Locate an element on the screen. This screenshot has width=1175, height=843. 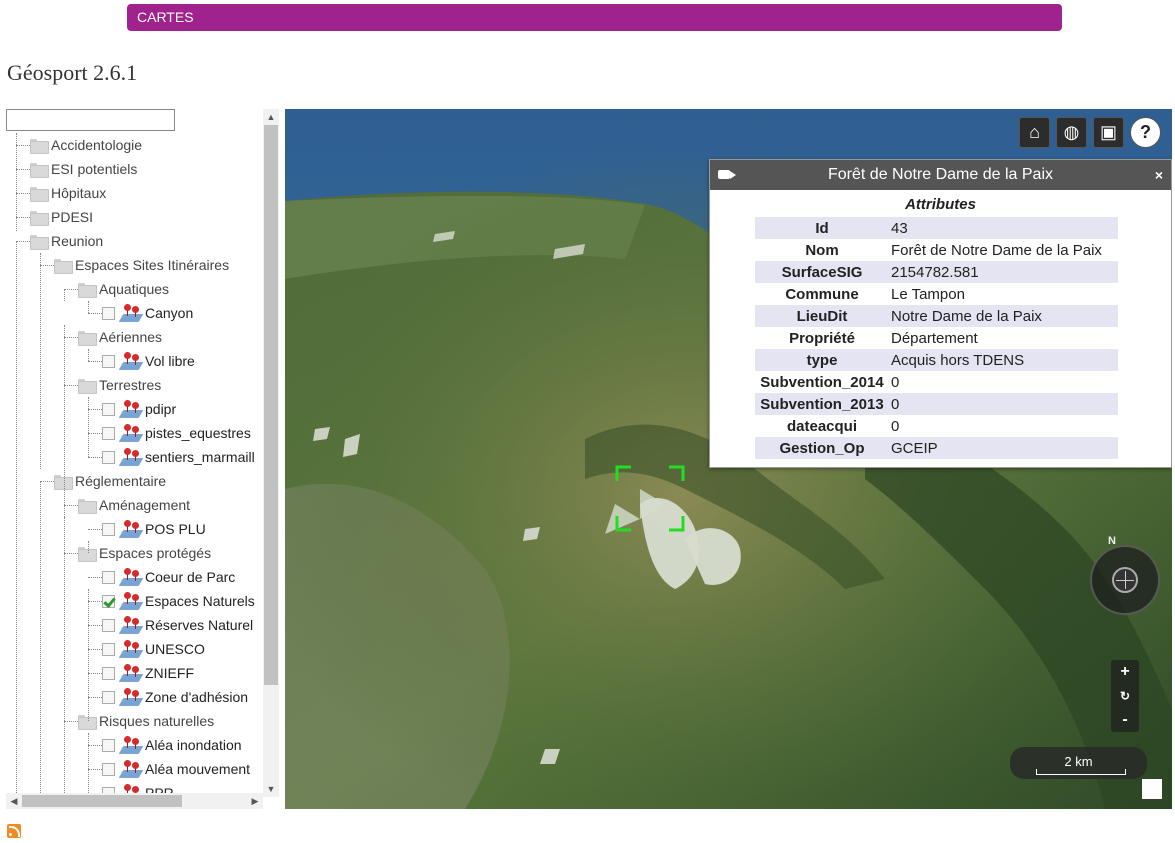
tree-node-label: pdipr is located at coordinates (161, 409).